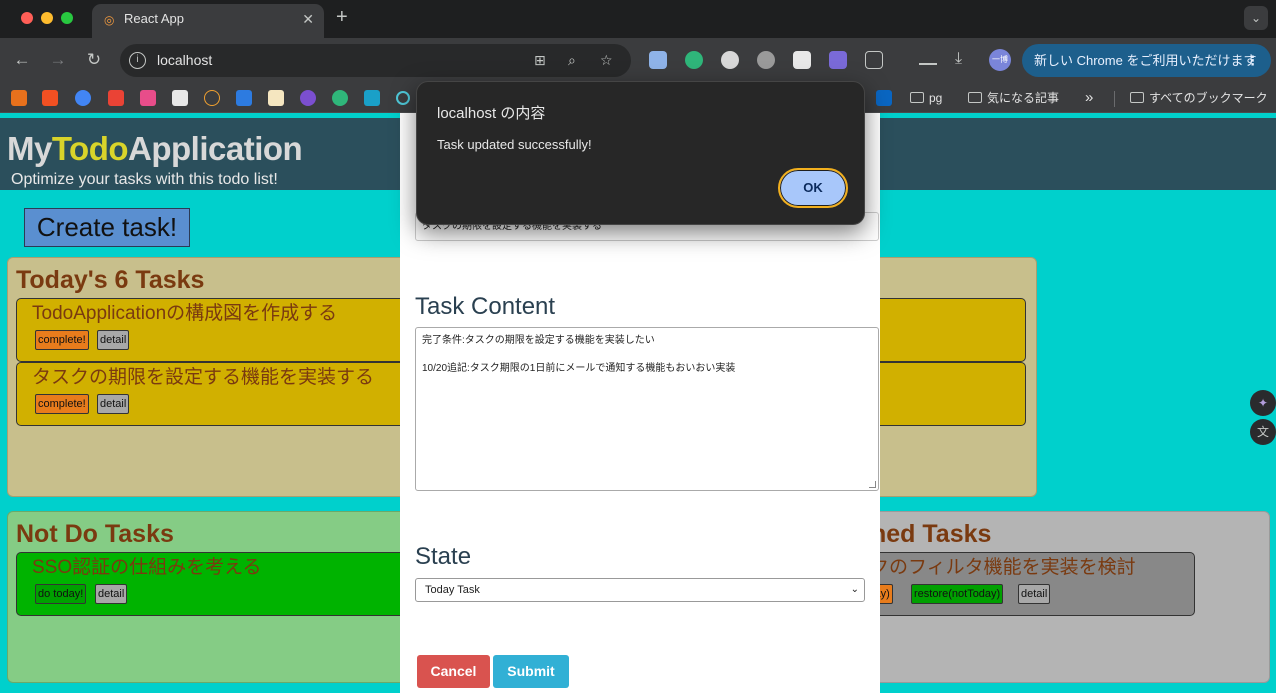 Image resolution: width=1276 pixels, height=693 pixels. Describe the element at coordinates (1003, 567) in the screenshot. I see `task-title: クのフィルタ機能を実装を検討` at that location.